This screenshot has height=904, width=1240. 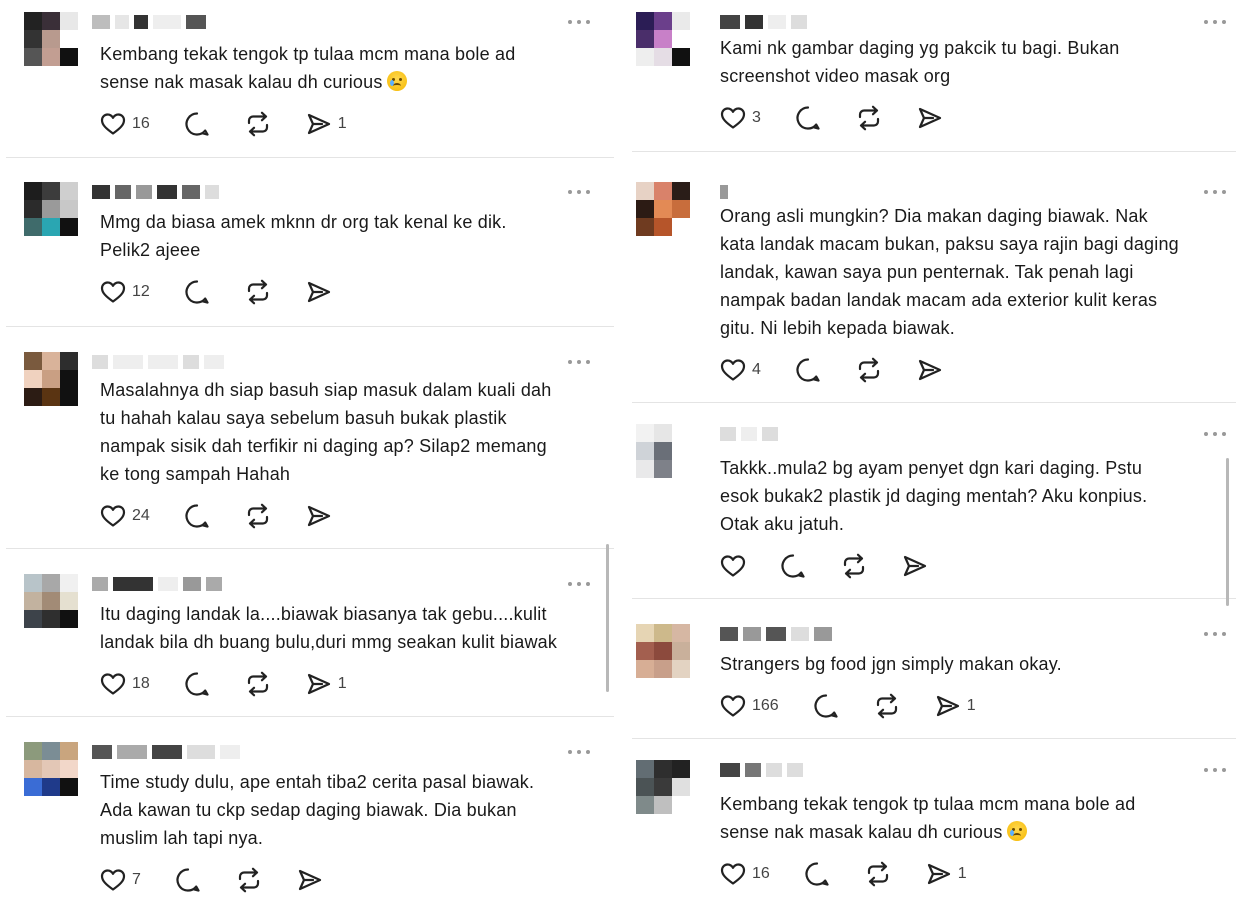 What do you see at coordinates (125, 516) in the screenshot?
I see `like-button: 24` at bounding box center [125, 516].